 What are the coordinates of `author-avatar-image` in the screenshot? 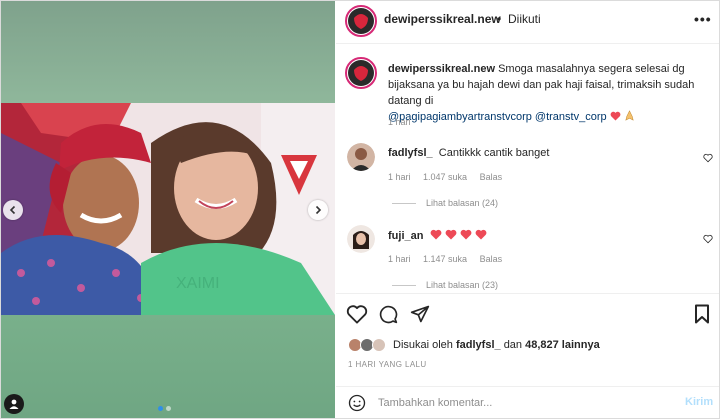 It's located at (361, 21).